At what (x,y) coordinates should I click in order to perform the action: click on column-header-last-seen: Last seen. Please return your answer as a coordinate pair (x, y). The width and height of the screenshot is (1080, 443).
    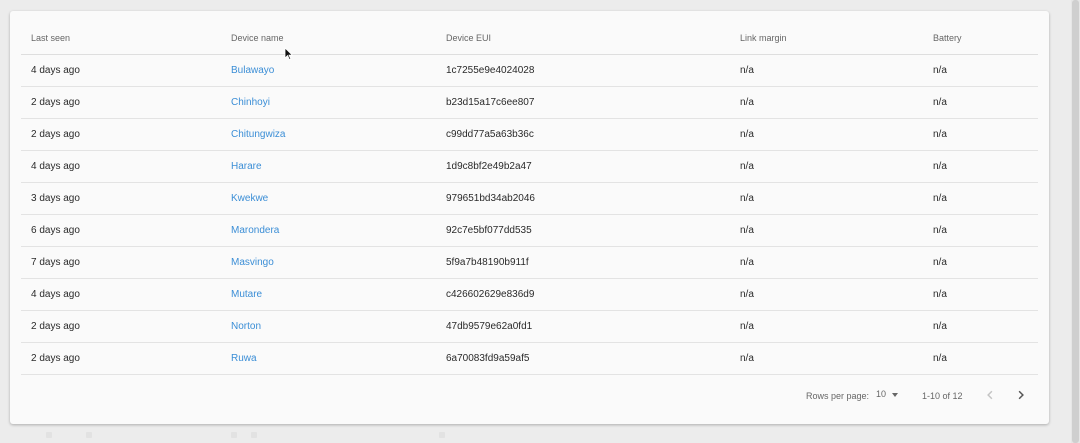
    Looking at the image, I should click on (121, 38).